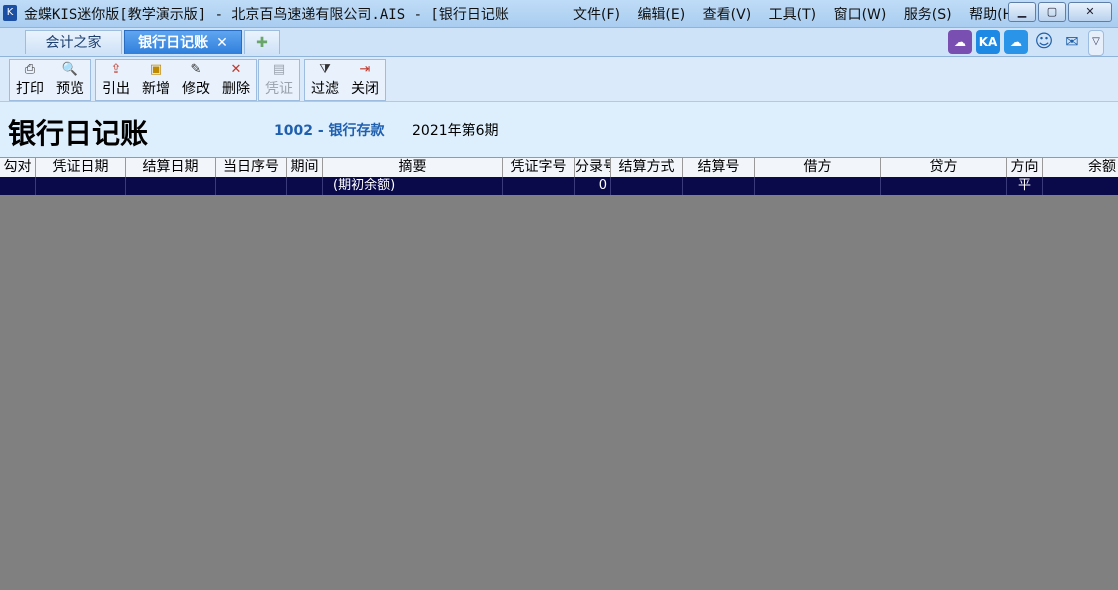  Describe the element at coordinates (593, 186) in the screenshot. I see `table-cell: 0` at that location.